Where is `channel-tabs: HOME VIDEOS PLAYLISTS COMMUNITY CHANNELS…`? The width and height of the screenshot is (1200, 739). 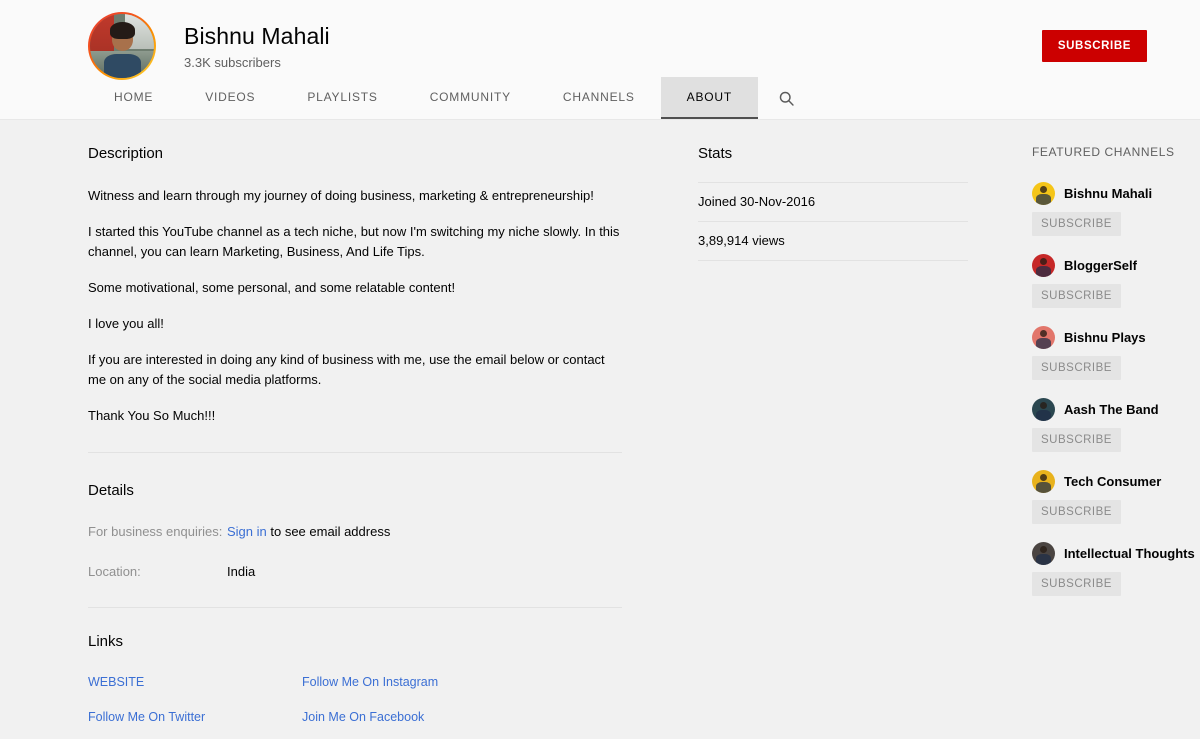 channel-tabs: HOME VIDEOS PLAYLISTS COMMUNITY CHANNELS… is located at coordinates (451, 98).